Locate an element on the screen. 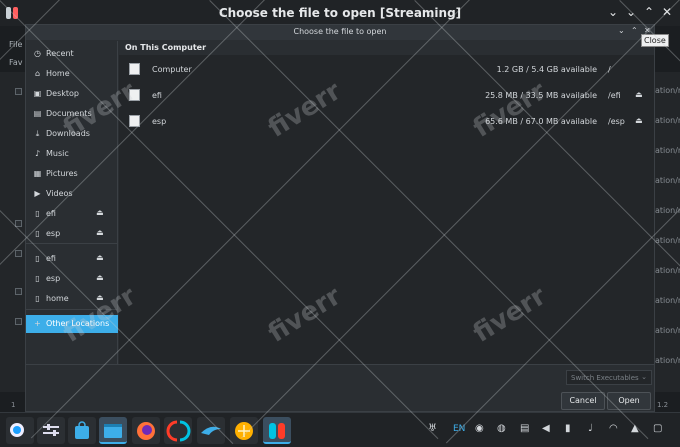 Image resolution: width=680 pixels, height=447 pixels. sidebar-separator is located at coordinates (72, 243).